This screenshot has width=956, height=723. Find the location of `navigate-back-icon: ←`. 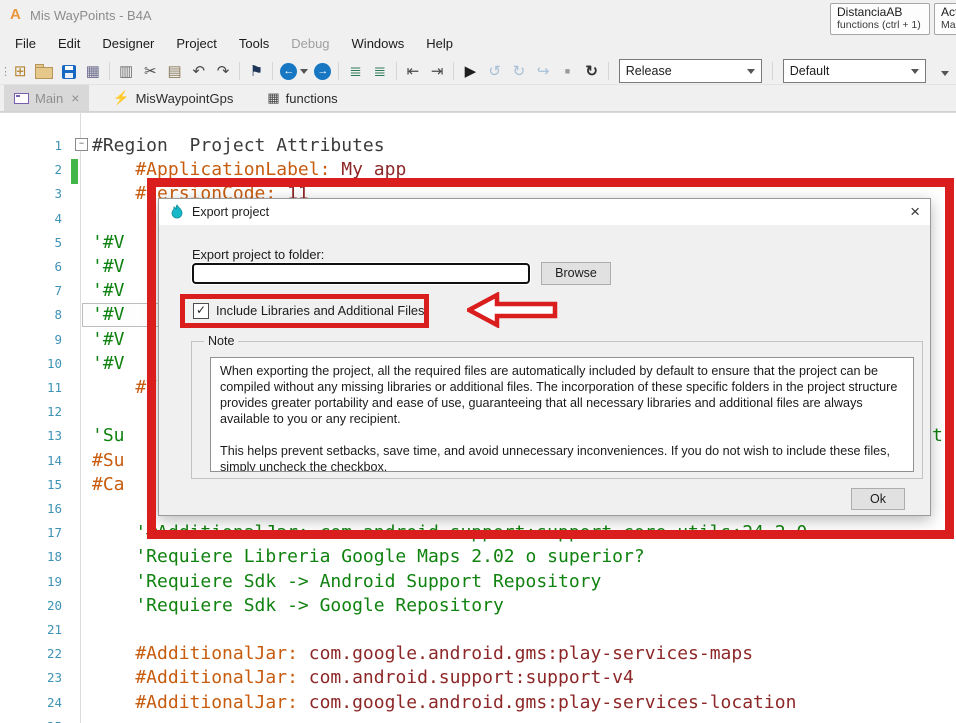

navigate-back-icon: ← is located at coordinates (294, 71).